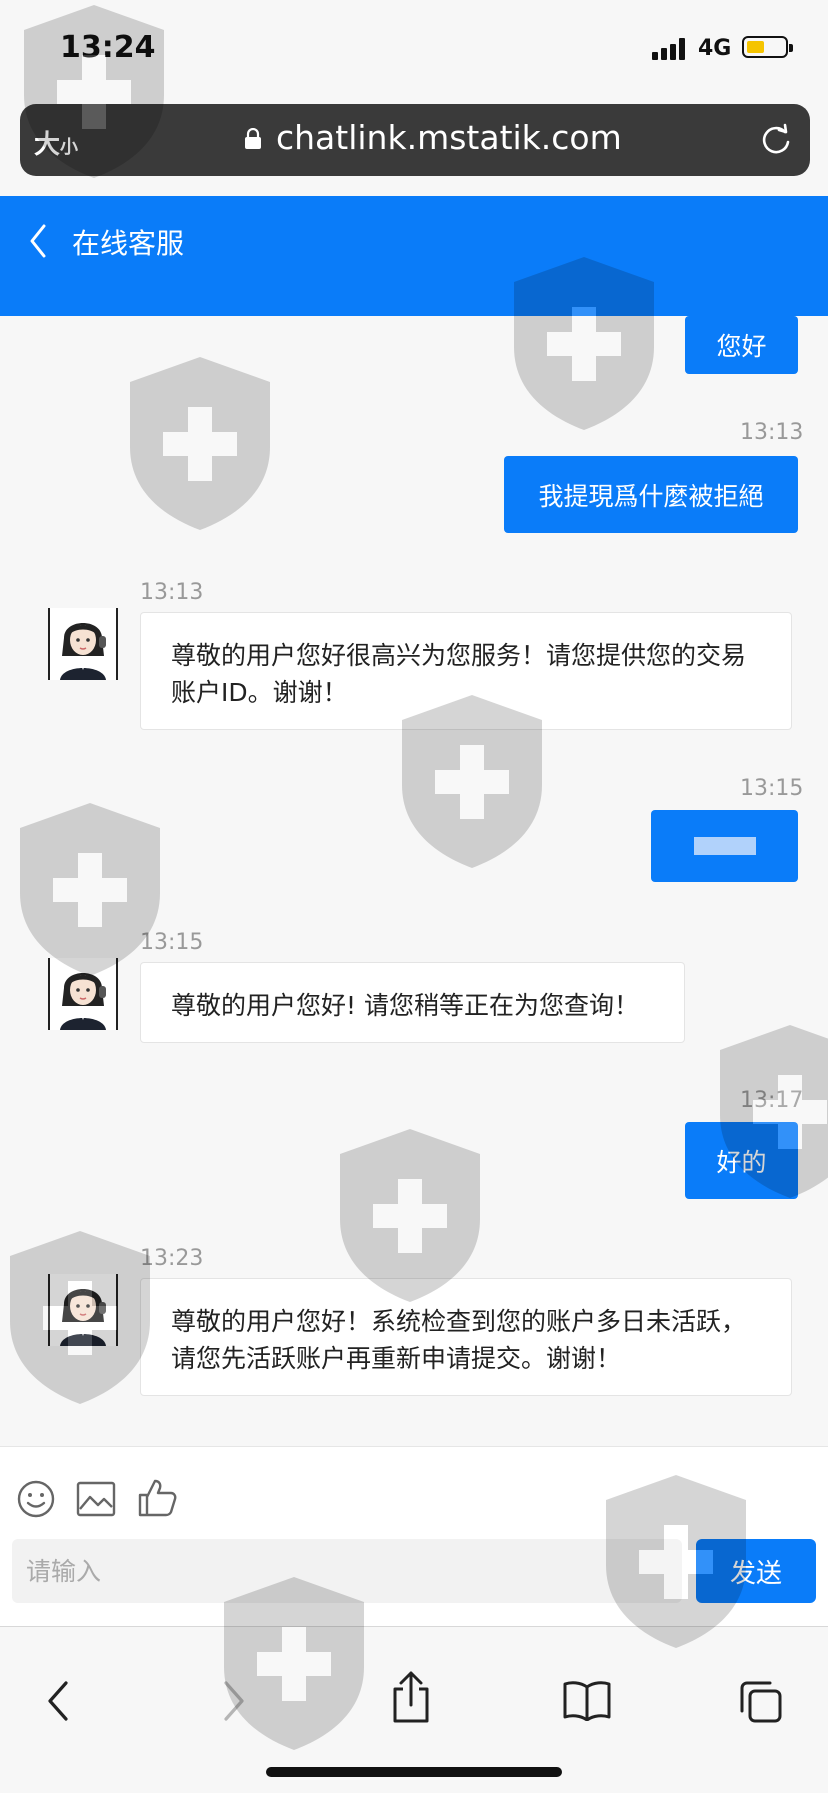 The width and height of the screenshot is (828, 1793). What do you see at coordinates (172, 1258) in the screenshot?
I see `message-timestamp: 13:23` at bounding box center [172, 1258].